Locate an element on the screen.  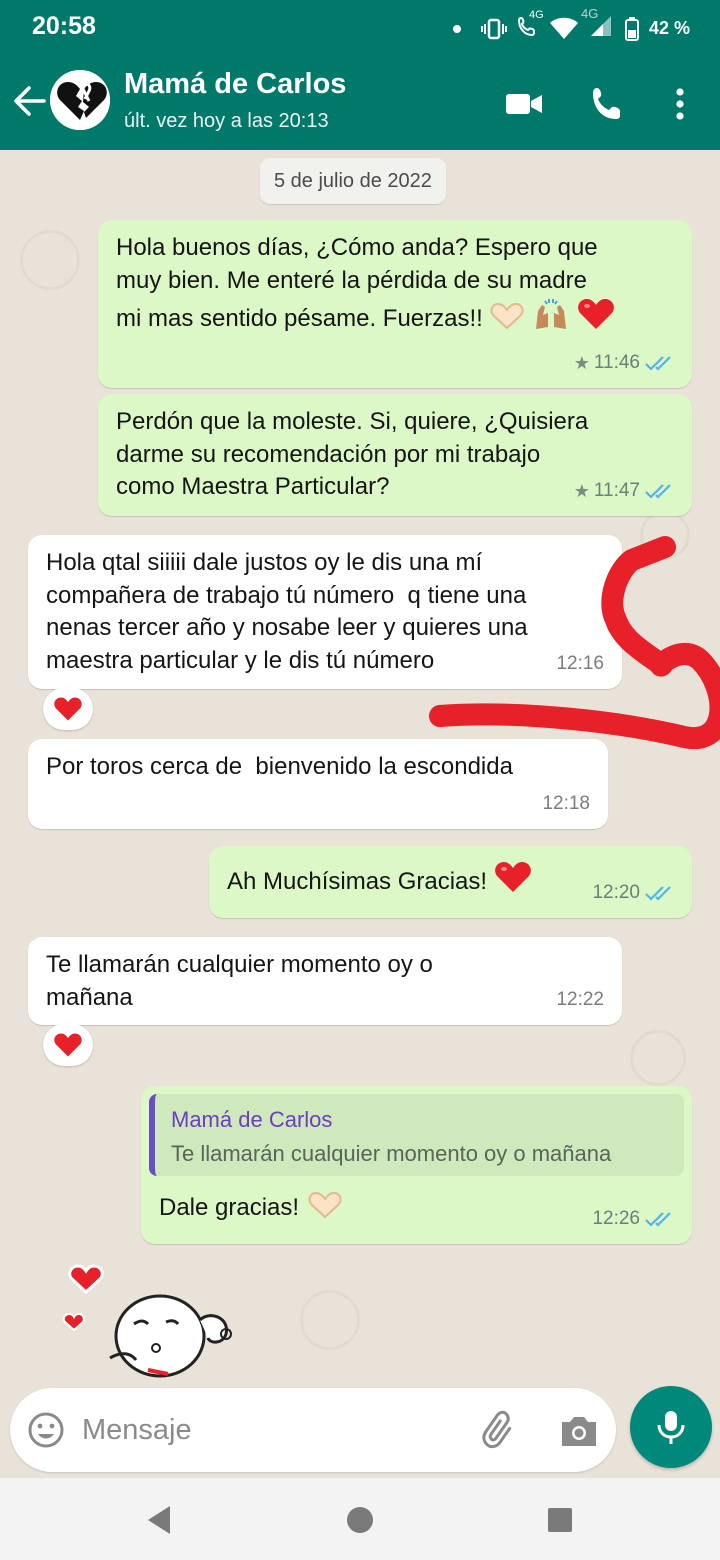
message-input-container is located at coordinates (313, 1430).